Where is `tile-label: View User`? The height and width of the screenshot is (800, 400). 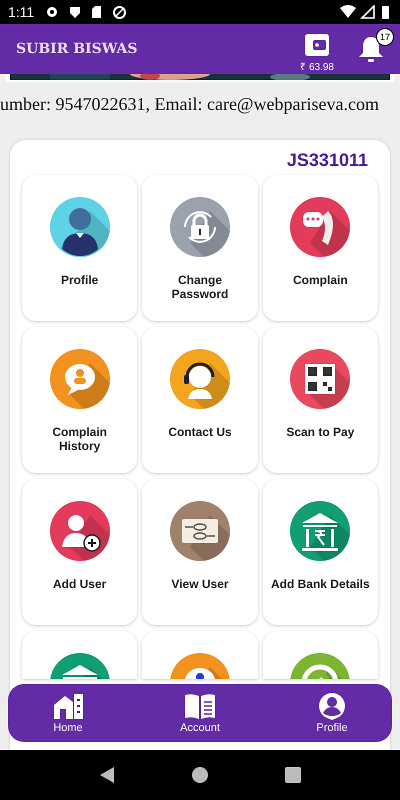
tile-label: View User is located at coordinates (200, 584).